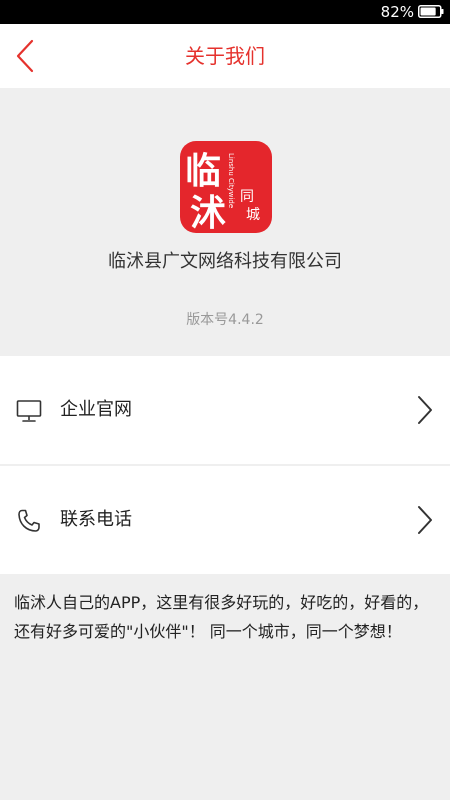 This screenshot has width=450, height=800. I want to click on company-name: 临沭县广文网络科技有限公司, so click(225, 261).